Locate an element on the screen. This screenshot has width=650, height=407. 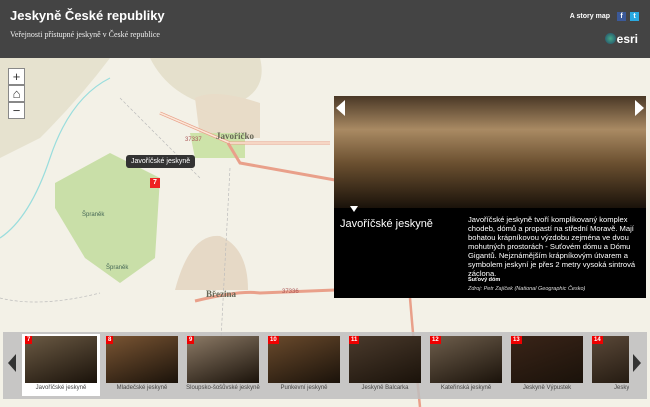
map-label-town: Březina is located at coordinates (221, 294).